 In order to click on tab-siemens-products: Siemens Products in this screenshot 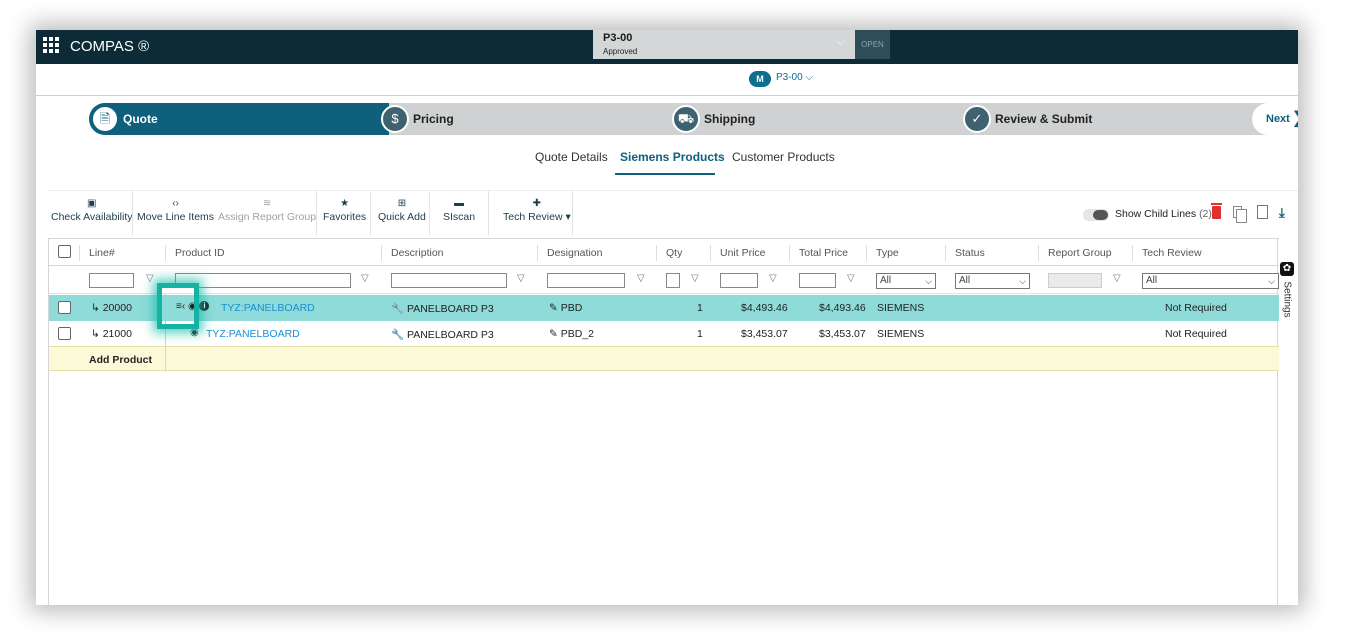, I will do `click(672, 157)`.